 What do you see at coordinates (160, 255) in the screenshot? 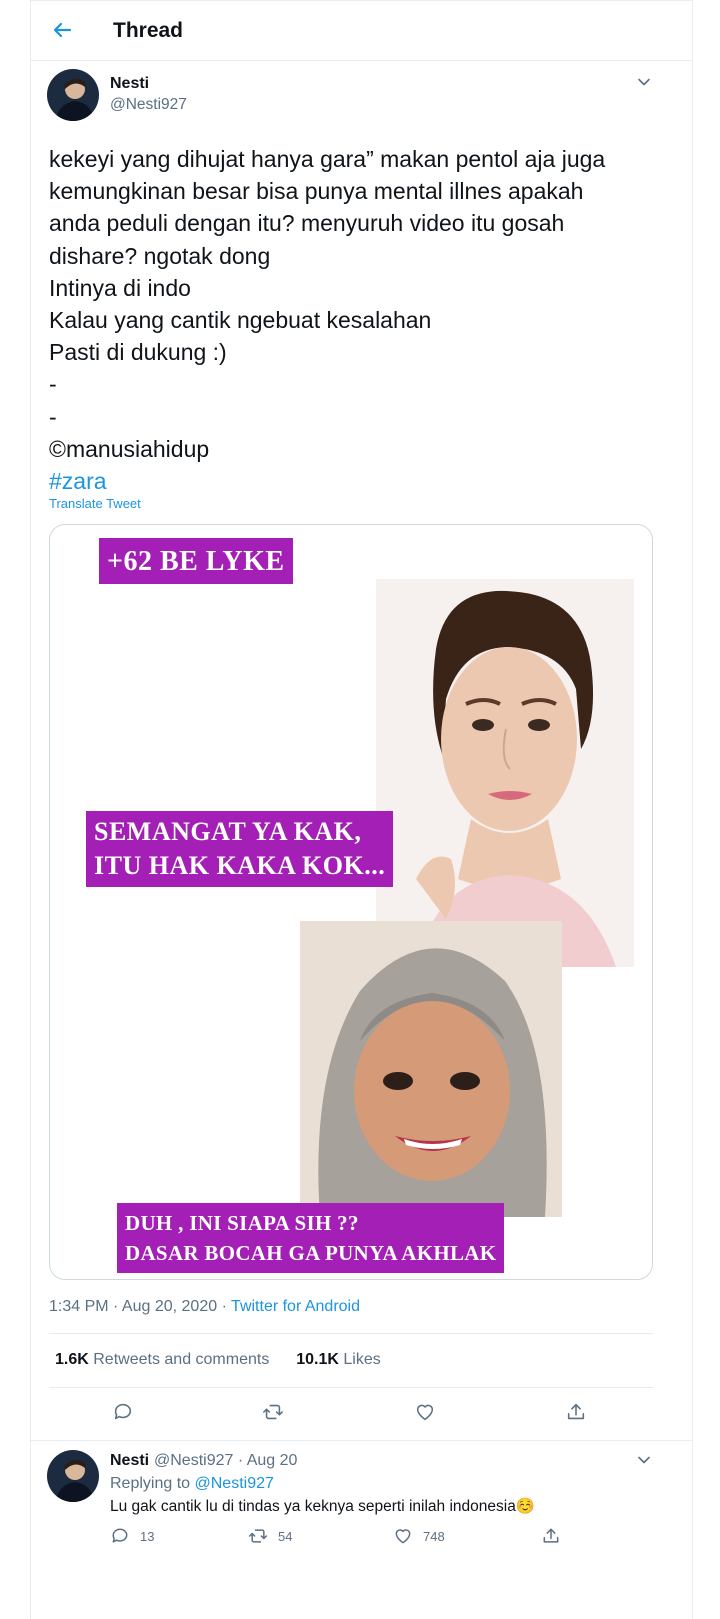
I see `tweet-line: dishare? ngotak dong` at bounding box center [160, 255].